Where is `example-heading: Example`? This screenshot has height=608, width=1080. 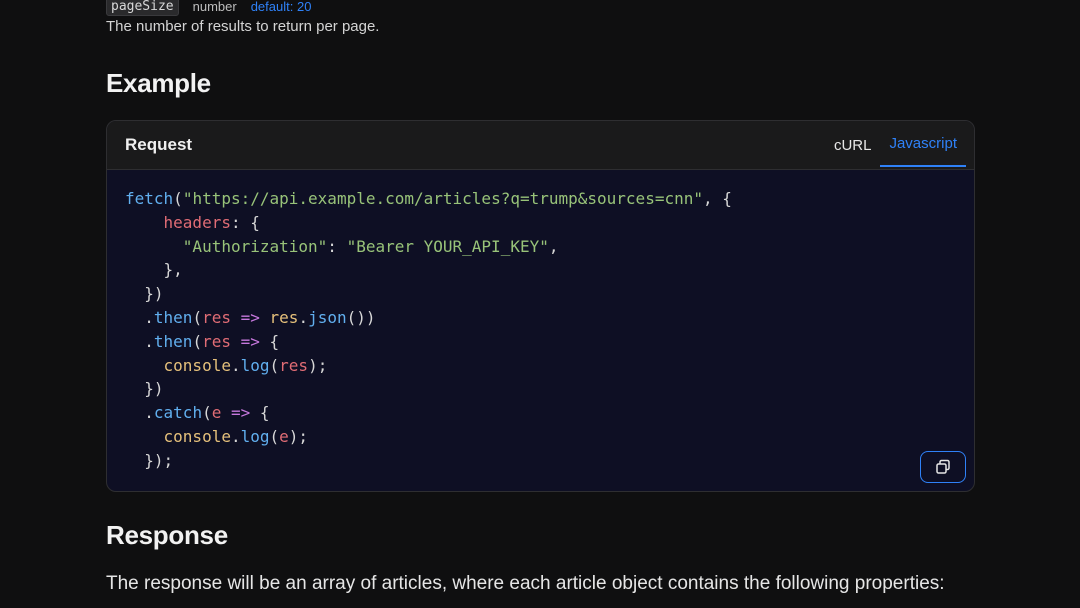
example-heading: Example is located at coordinates (158, 83).